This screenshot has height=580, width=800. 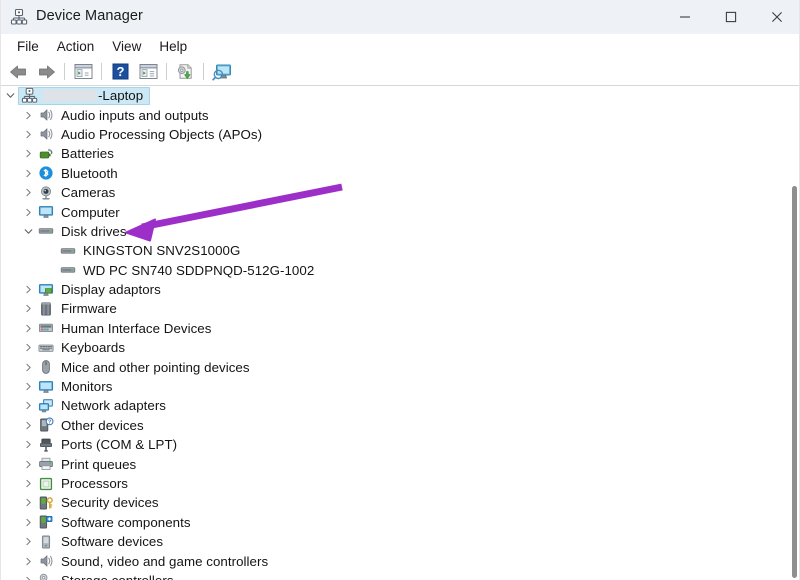 What do you see at coordinates (400, 192) in the screenshot?
I see `tree-row-cameras: Cameras` at bounding box center [400, 192].